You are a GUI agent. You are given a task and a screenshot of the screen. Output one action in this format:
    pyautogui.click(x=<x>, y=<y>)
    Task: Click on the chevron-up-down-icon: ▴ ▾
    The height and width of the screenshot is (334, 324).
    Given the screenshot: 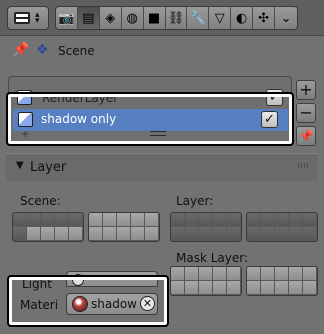 What is the action you would take?
    pyautogui.click(x=37, y=18)
    